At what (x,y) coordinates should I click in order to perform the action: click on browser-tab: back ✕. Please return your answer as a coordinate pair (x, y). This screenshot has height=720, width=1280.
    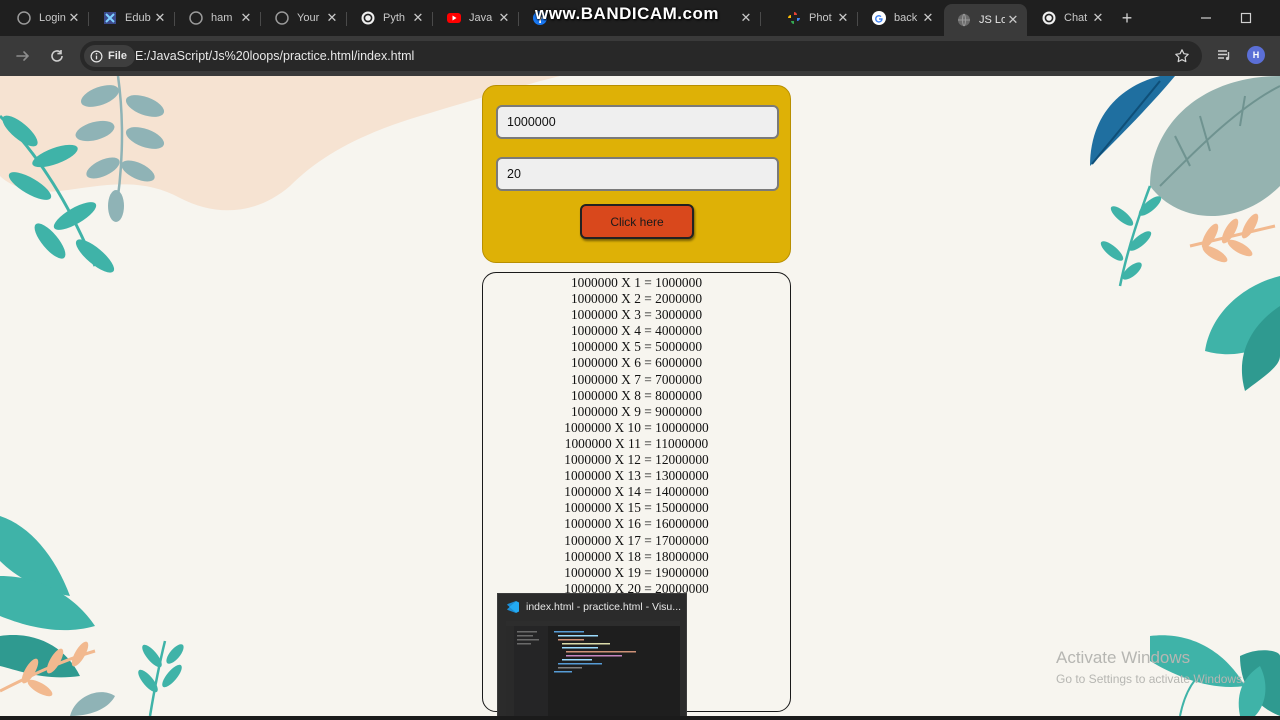
    Looking at the image, I should click on (900, 18).